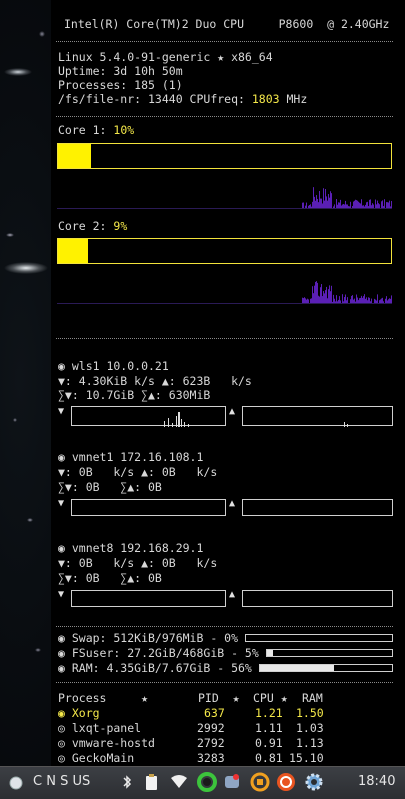 Image resolution: width=405 pixels, height=799 pixels. Describe the element at coordinates (155, 381) in the screenshot. I see `wls1-rate: ▼: 4.30KiB k/s ▲: 623B k/s` at that location.